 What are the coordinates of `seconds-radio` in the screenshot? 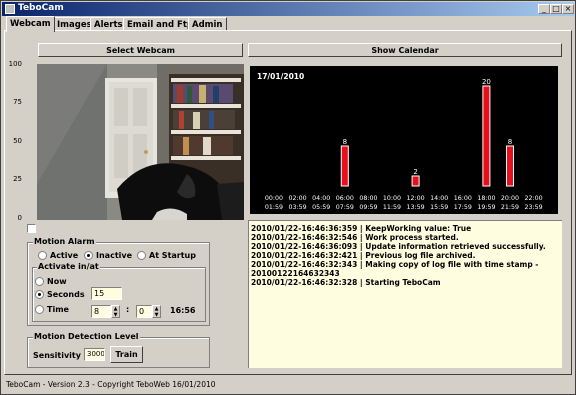 It's located at (39, 294).